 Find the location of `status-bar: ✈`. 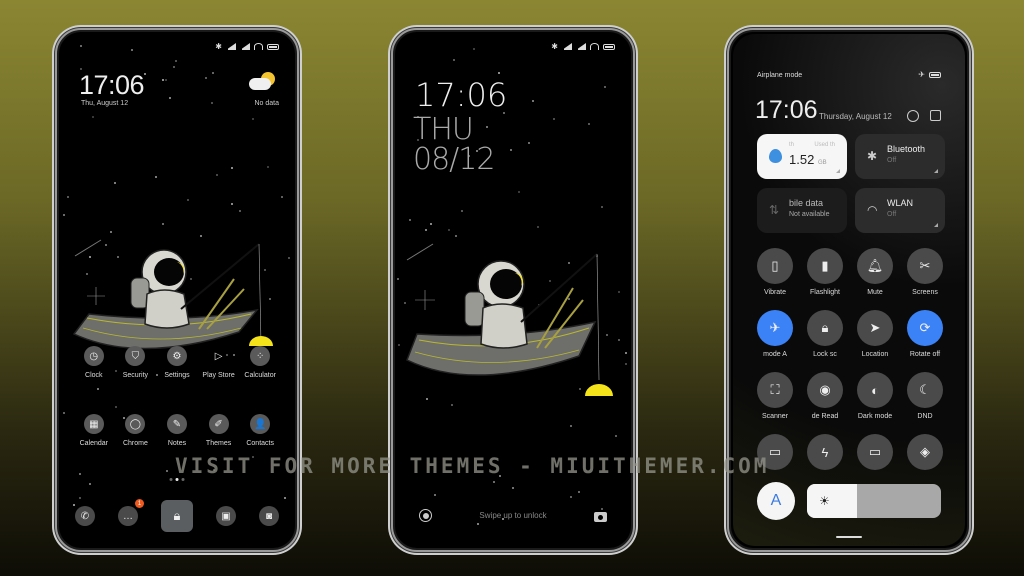

status-bar: ✈ is located at coordinates (929, 74).